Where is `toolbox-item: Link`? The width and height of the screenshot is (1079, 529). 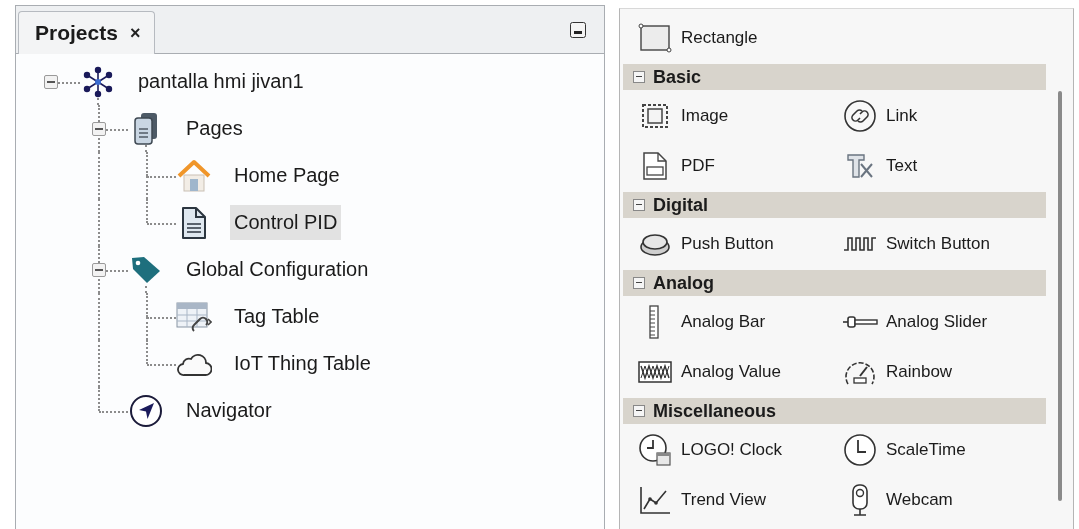 toolbox-item: Link is located at coordinates (942, 116).